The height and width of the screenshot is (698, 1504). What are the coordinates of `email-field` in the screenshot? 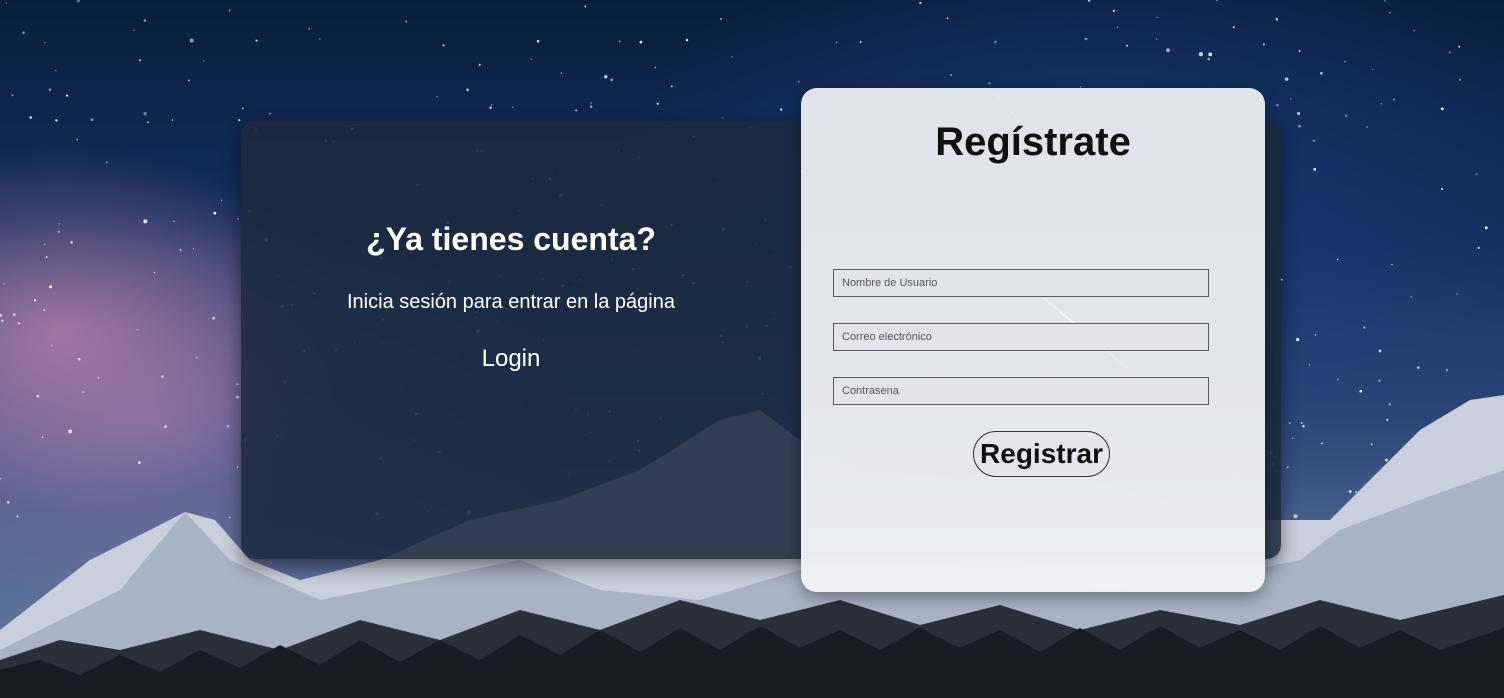 It's located at (1021, 337).